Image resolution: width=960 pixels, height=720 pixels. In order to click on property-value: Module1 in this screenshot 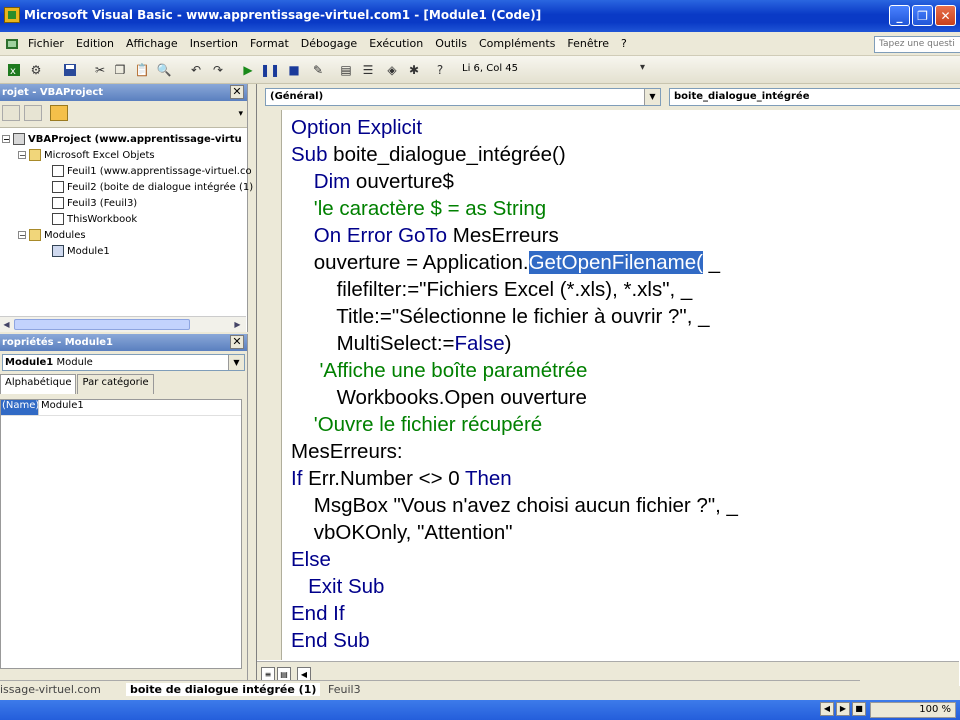, I will do `click(61, 407)`.